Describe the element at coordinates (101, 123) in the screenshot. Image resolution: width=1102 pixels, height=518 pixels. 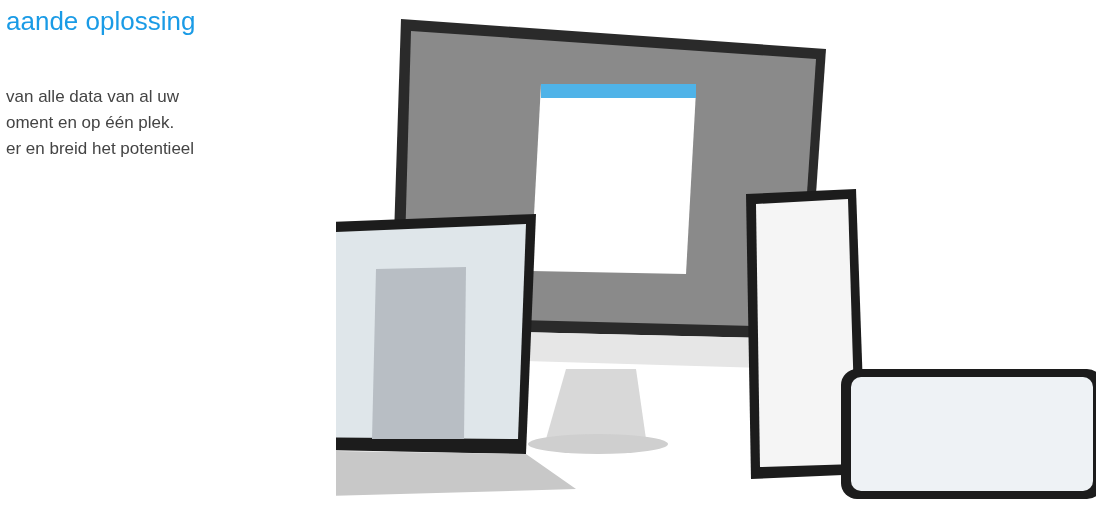
I see `intro-paragraph: van alle data van al uw oment en op één plek. er en breid het potentieel` at that location.